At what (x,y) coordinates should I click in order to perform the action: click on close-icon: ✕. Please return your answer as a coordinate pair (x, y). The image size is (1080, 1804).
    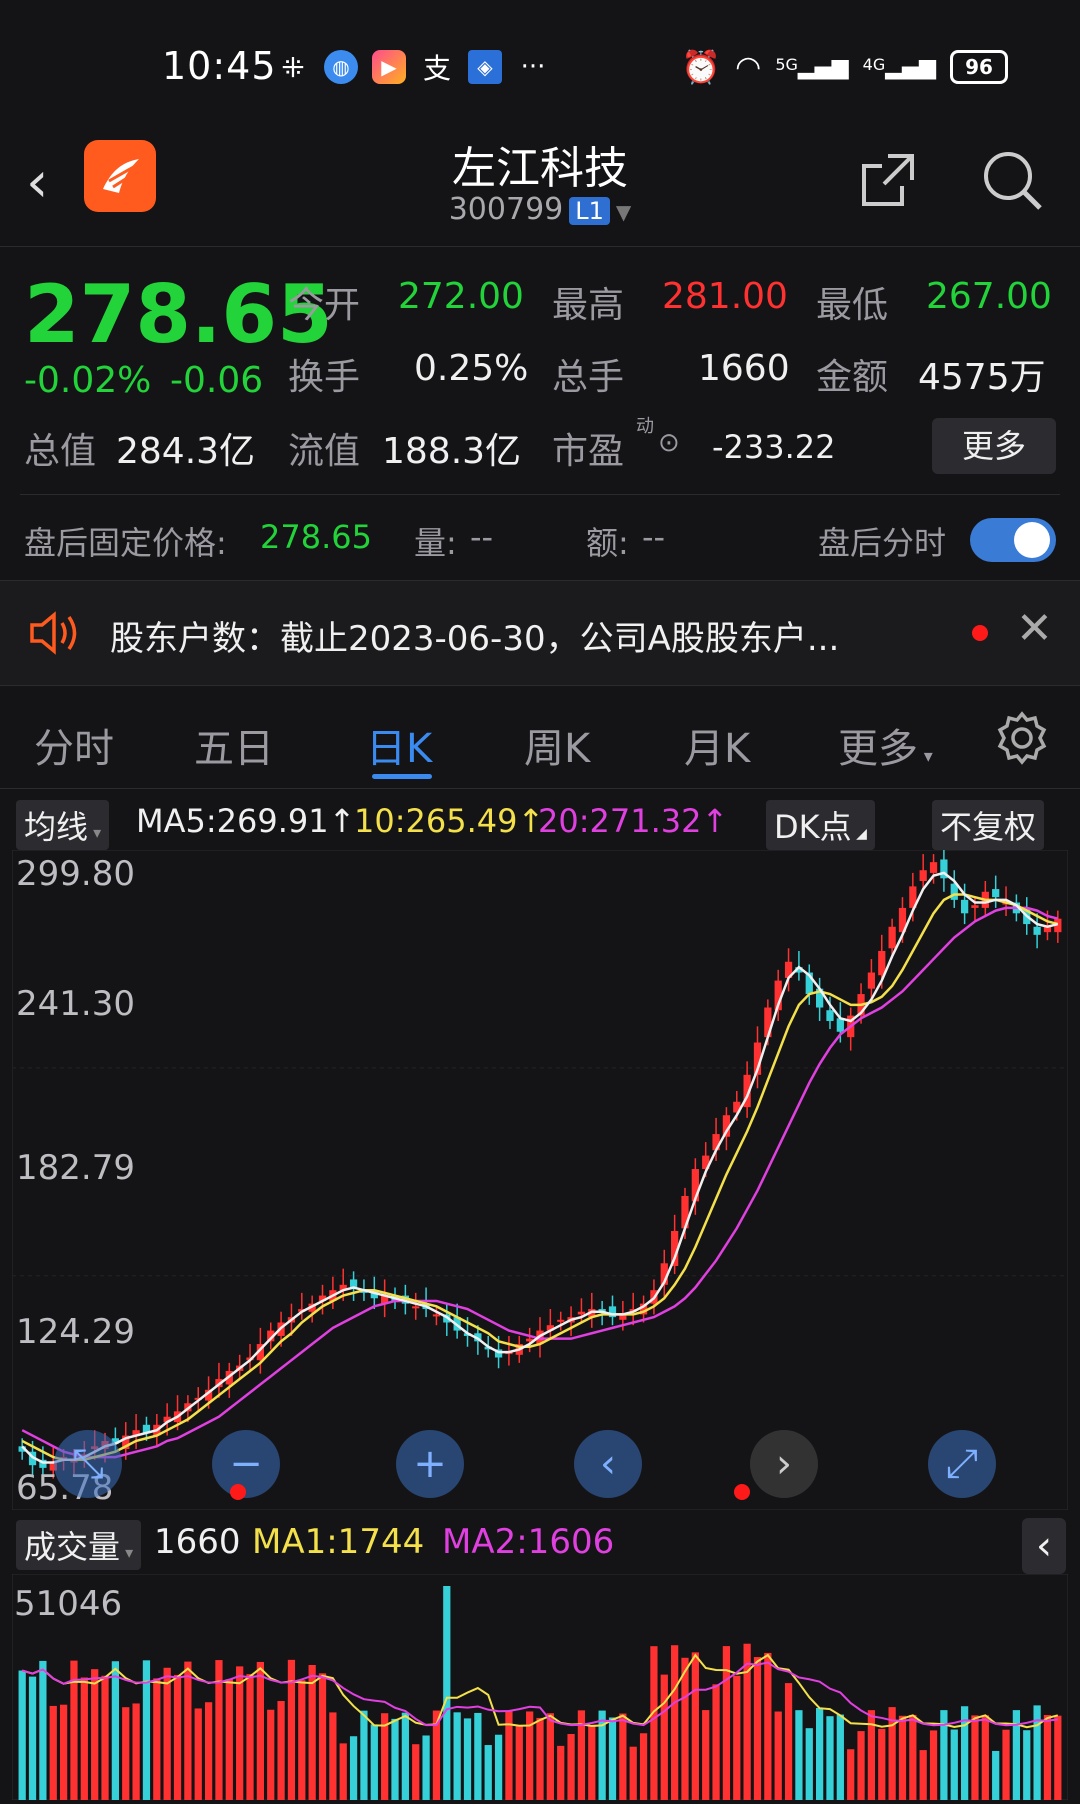
    Looking at the image, I should click on (1034, 628).